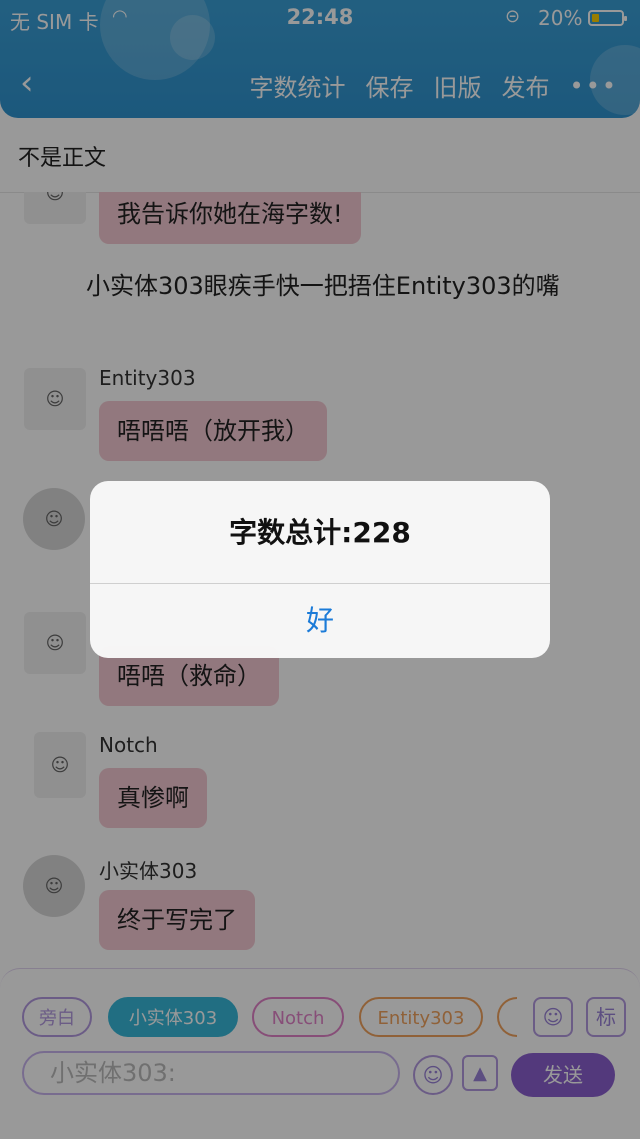 Image resolution: width=640 pixels, height=1140 pixels. What do you see at coordinates (320, 532) in the screenshot?
I see `alert-title: 字数总计:228` at bounding box center [320, 532].